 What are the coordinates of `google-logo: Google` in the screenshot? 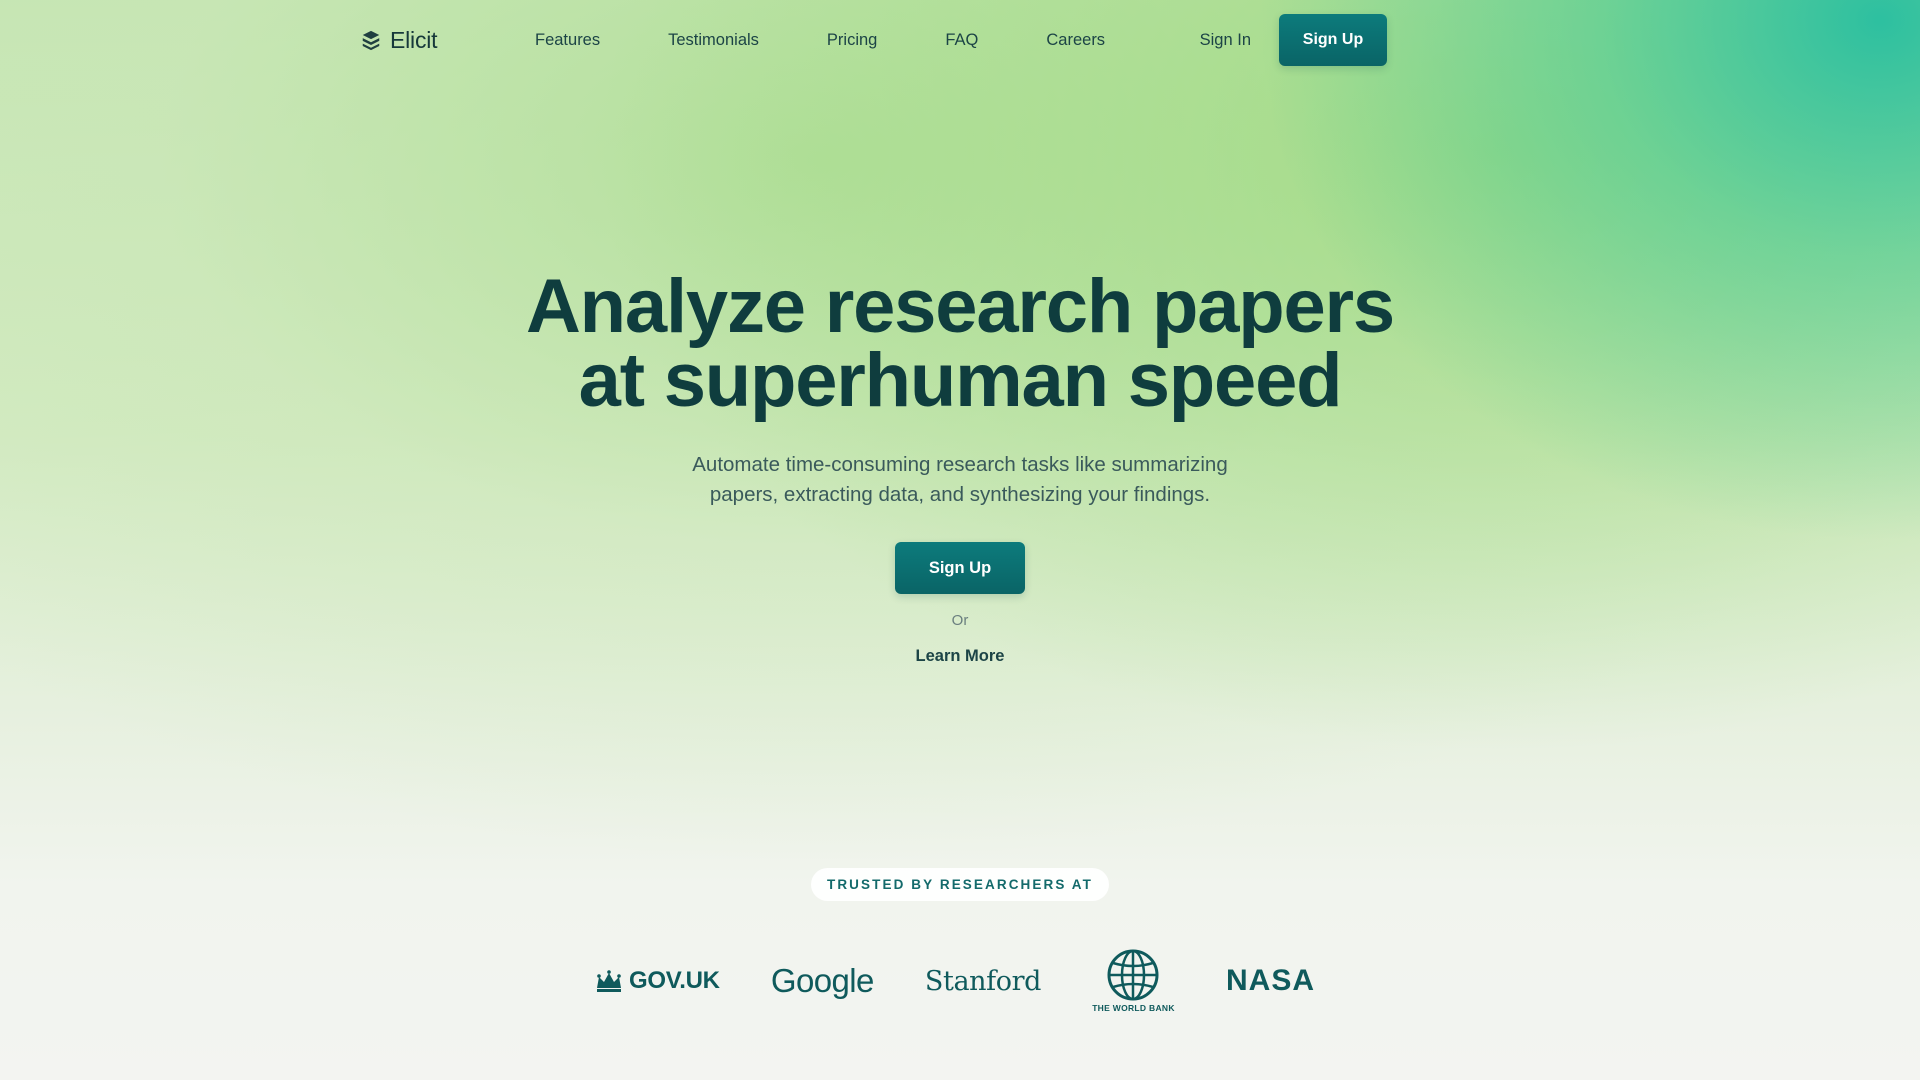 It's located at (822, 981).